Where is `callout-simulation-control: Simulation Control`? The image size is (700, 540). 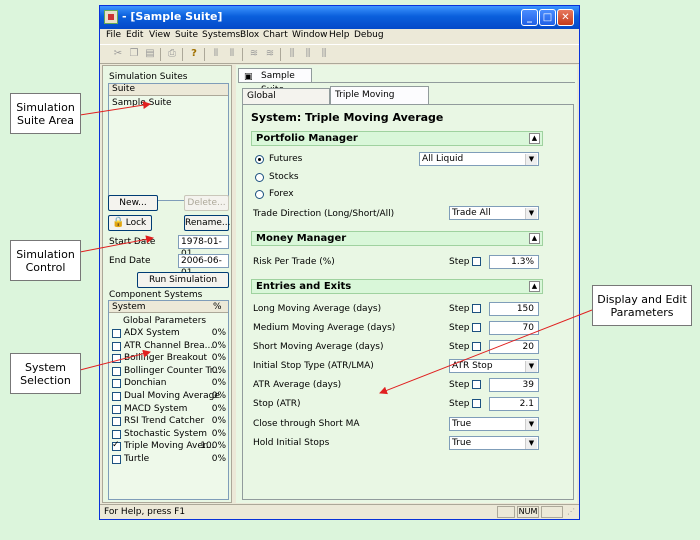 callout-simulation-control: Simulation Control is located at coordinates (45, 260).